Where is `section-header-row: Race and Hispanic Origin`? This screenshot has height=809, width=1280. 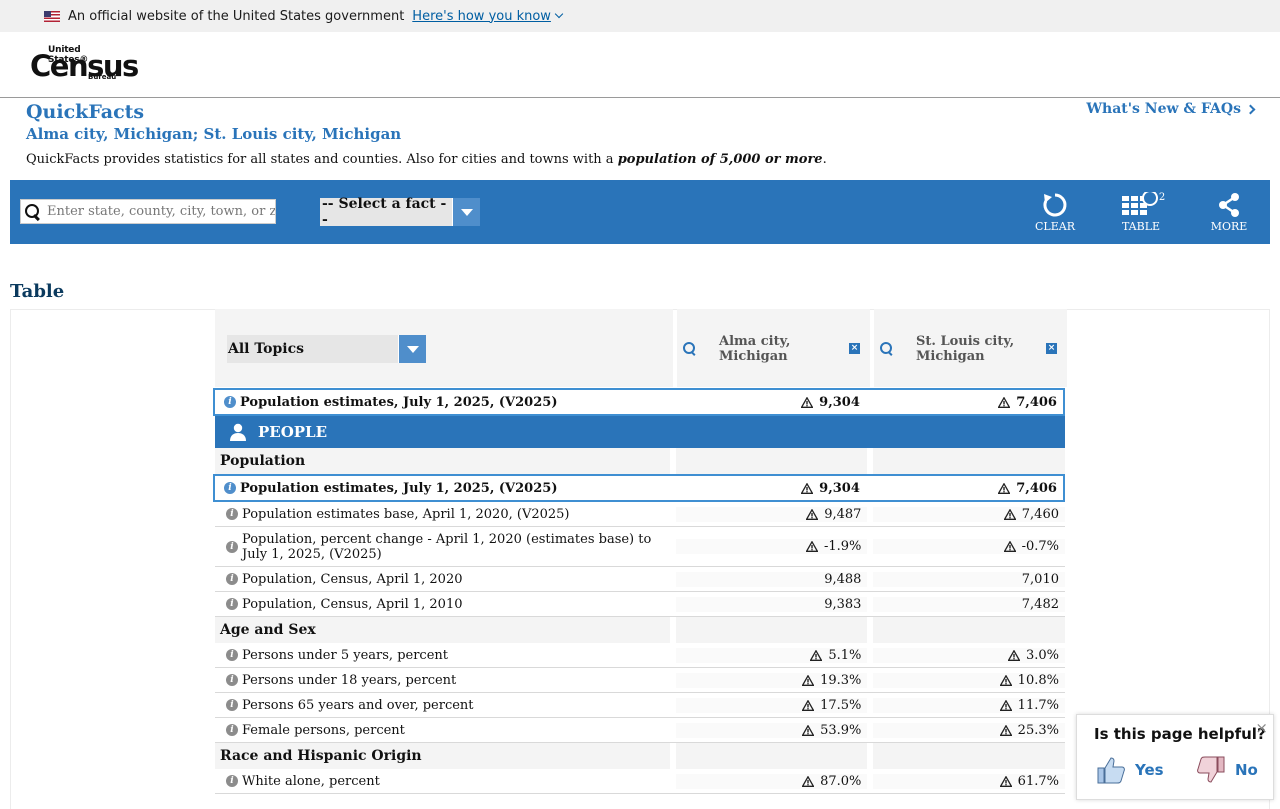 section-header-row: Race and Hispanic Origin is located at coordinates (640, 756).